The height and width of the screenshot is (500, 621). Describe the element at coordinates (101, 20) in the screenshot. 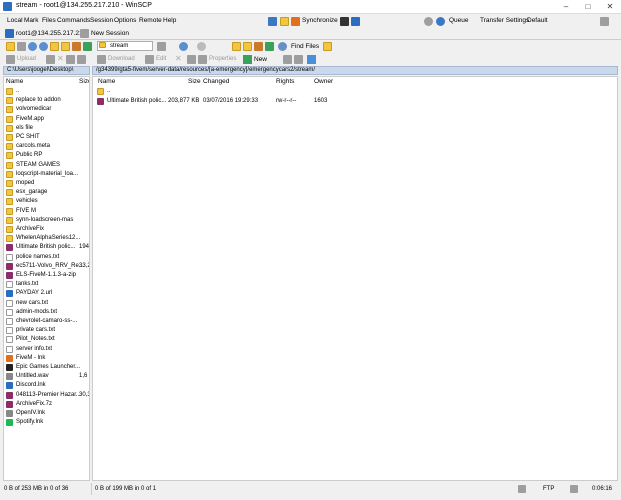

I see `menu-session: Session` at that location.